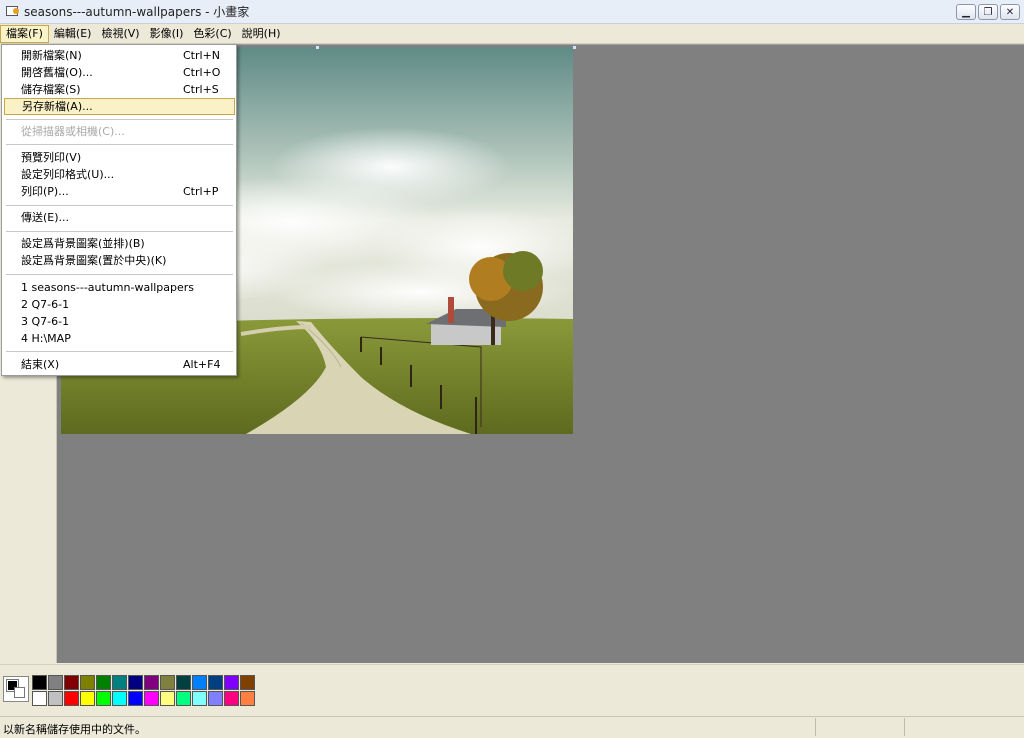 This screenshot has height=738, width=1024. Describe the element at coordinates (108, 287) in the screenshot. I see `menuitem-label: 1 seasons---autumn-wallpapers` at that location.